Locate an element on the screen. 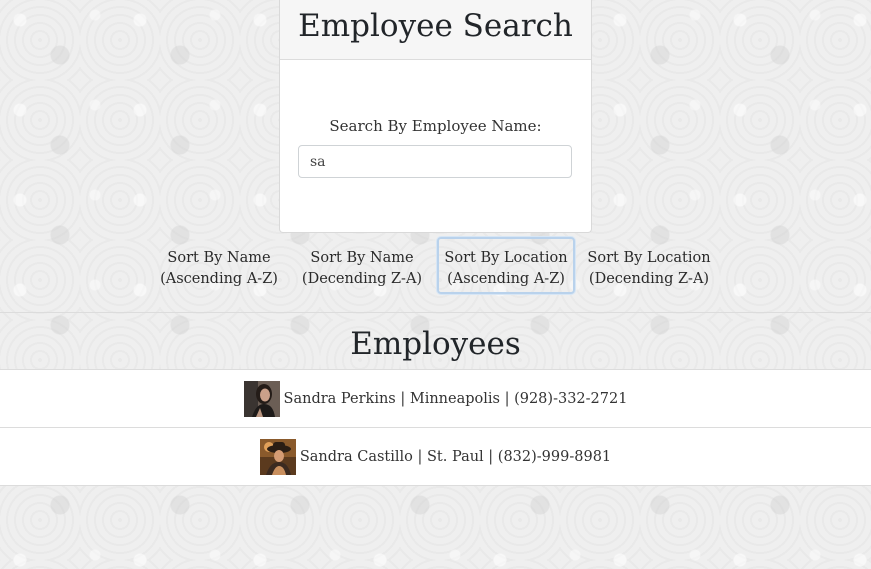  search-card: Employee Search Search By Employee Name: is located at coordinates (435, 116).